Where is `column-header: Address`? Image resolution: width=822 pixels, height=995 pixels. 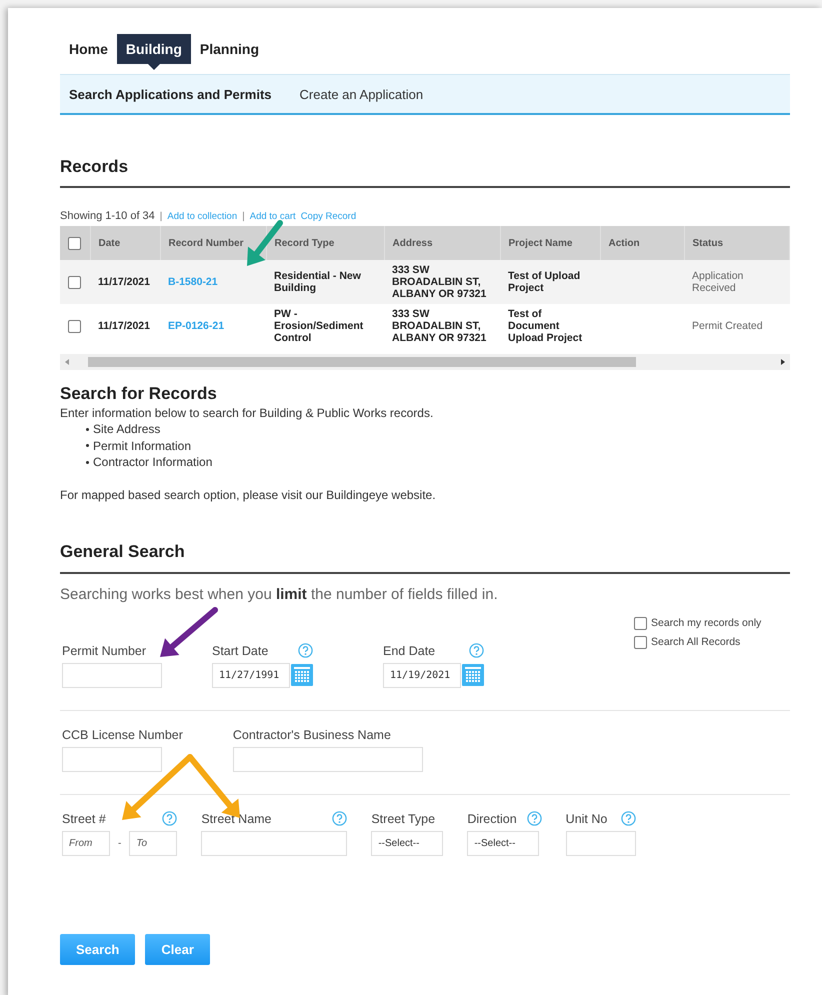
column-header: Address is located at coordinates (442, 243).